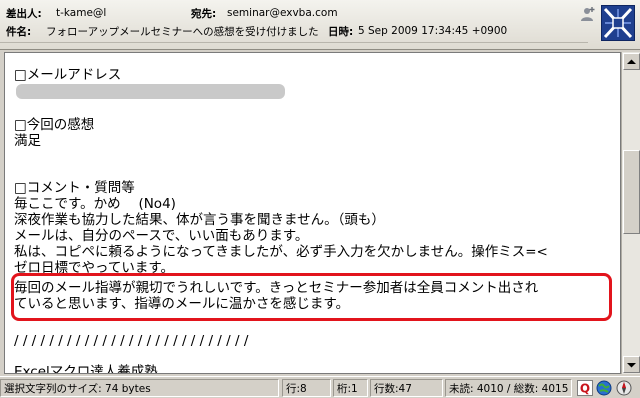  Describe the element at coordinates (19, 31) in the screenshot. I see `subject-label: 件名:` at that location.